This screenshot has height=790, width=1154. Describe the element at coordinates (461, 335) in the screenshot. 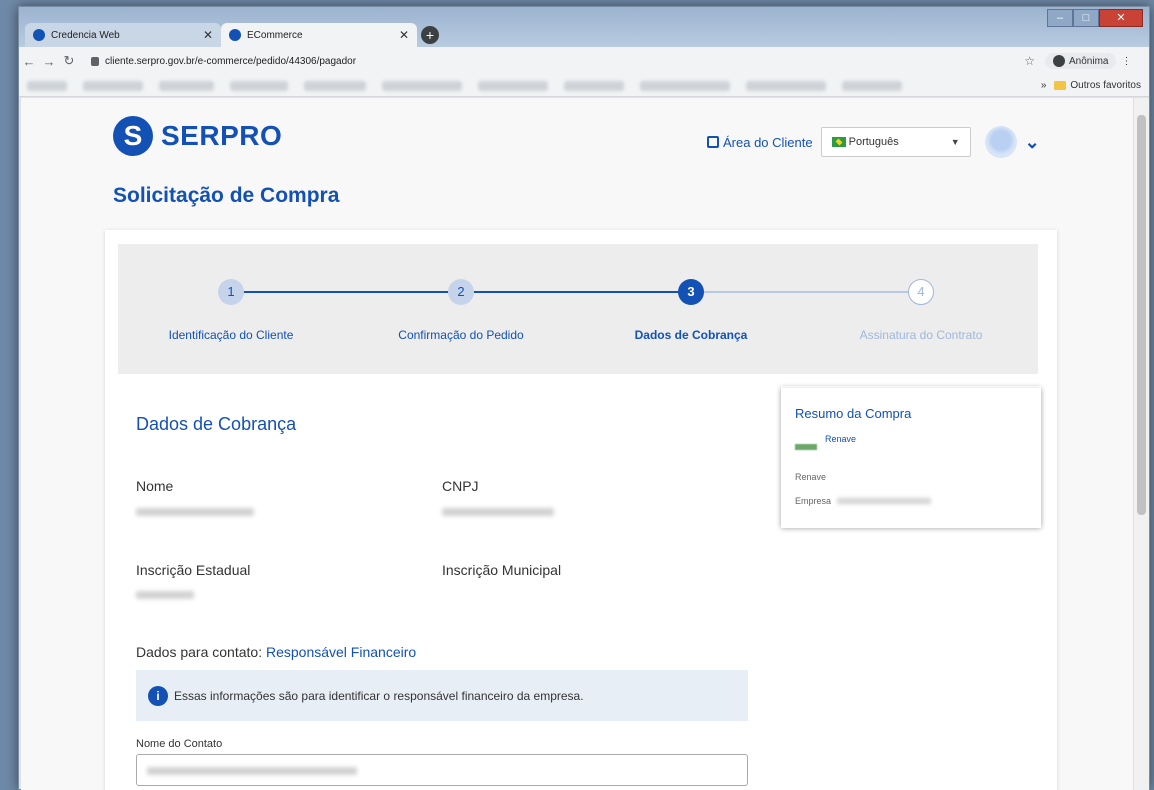

I see `step-2-label: Confirmação do Pedido` at that location.